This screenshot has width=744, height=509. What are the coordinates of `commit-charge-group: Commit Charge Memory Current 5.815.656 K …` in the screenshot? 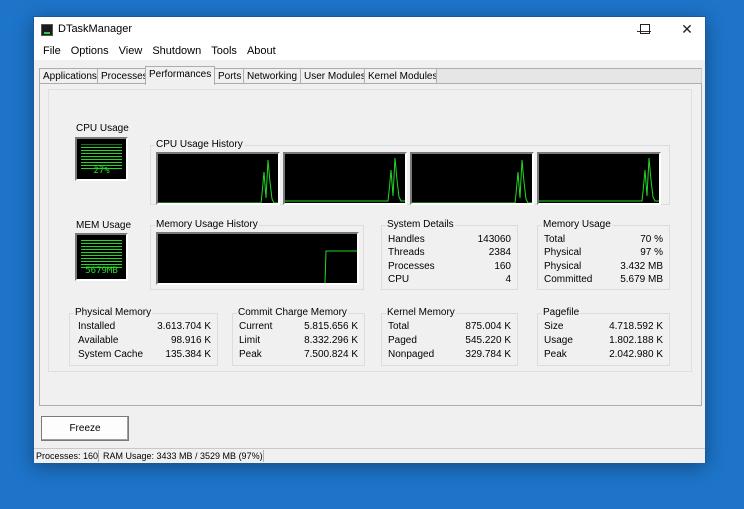 It's located at (298, 336).